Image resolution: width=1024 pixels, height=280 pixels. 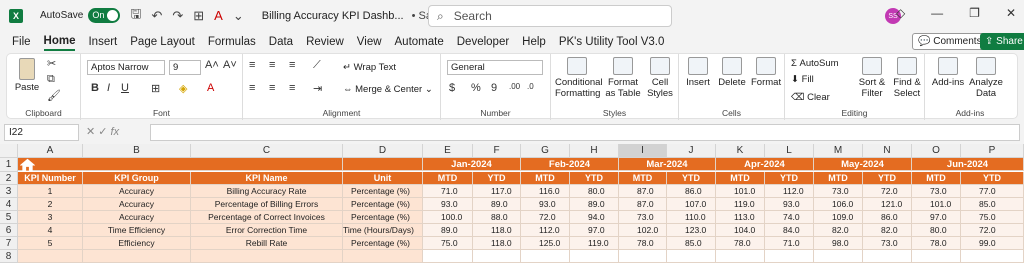 What do you see at coordinates (545, 151) in the screenshot?
I see `column-header-g: G` at bounding box center [545, 151].